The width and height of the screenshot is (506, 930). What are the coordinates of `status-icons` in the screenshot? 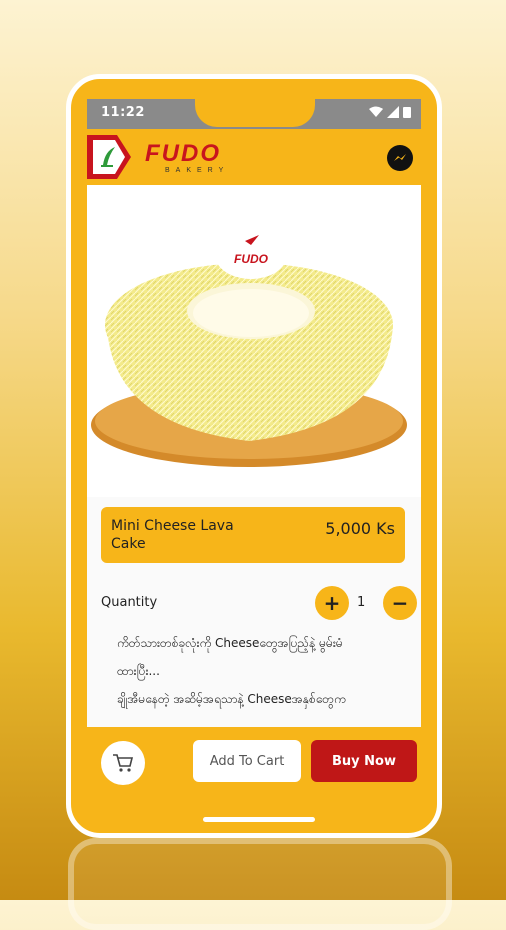 It's located at (390, 112).